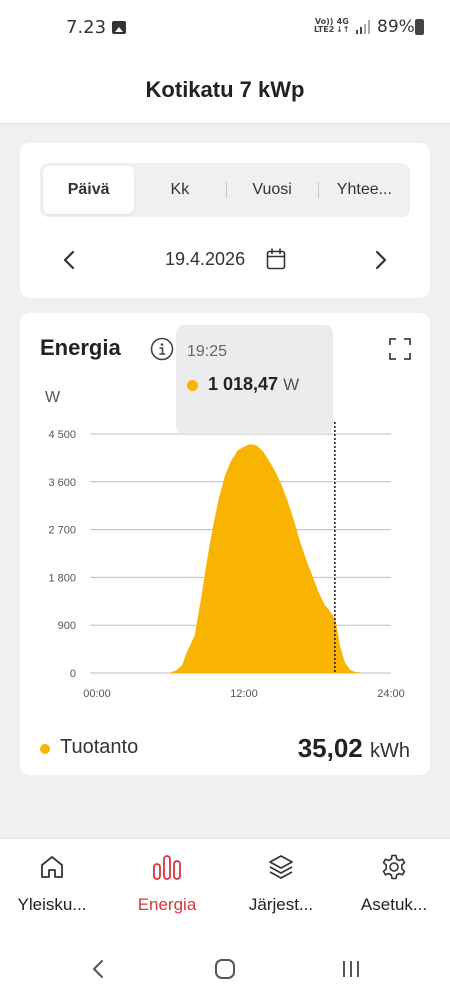  What do you see at coordinates (225, 28) in the screenshot?
I see `status-bar: 7.23 Vo)) LTE2 4G ↓↑ 89%` at bounding box center [225, 28].